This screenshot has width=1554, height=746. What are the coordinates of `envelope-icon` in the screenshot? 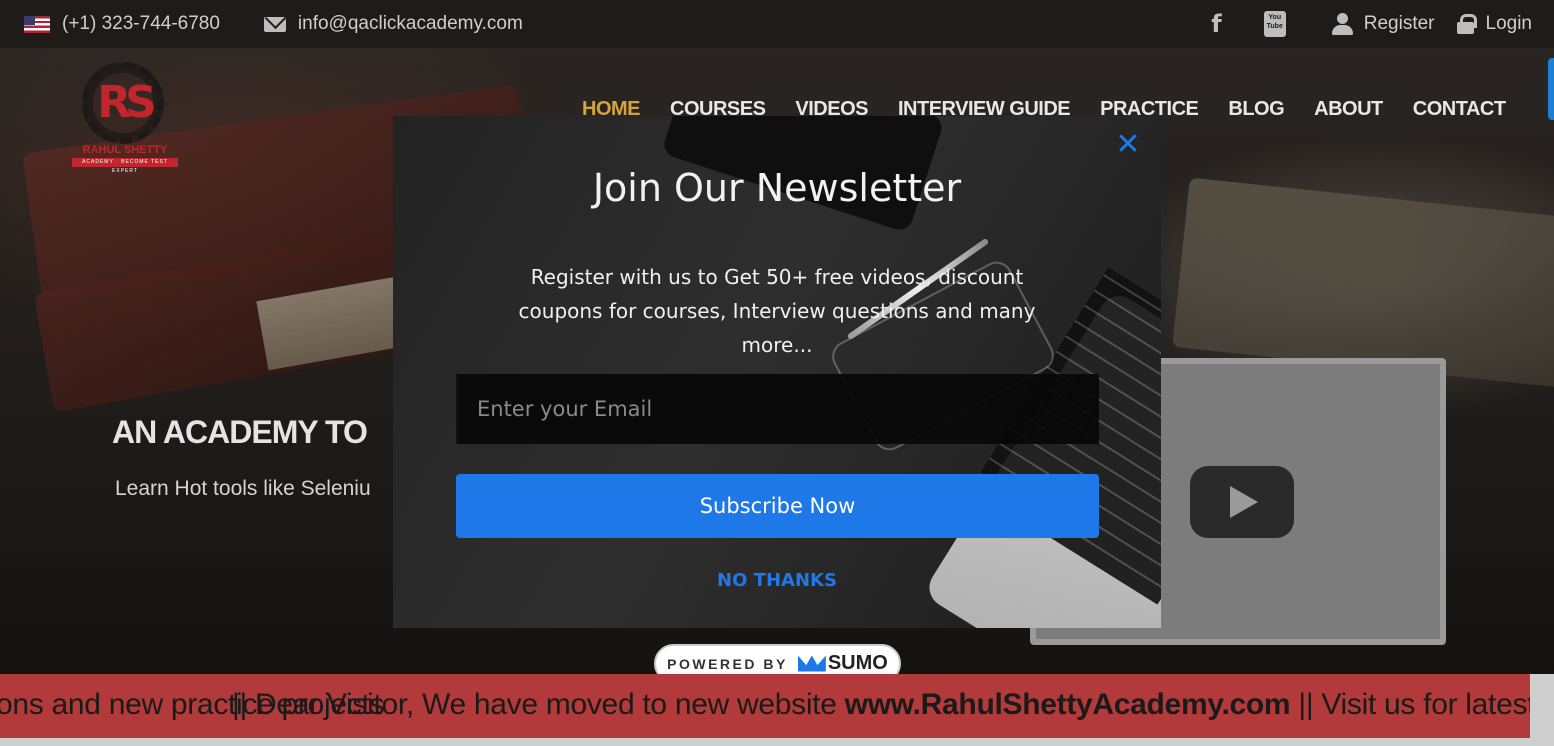 It's located at (274, 24).